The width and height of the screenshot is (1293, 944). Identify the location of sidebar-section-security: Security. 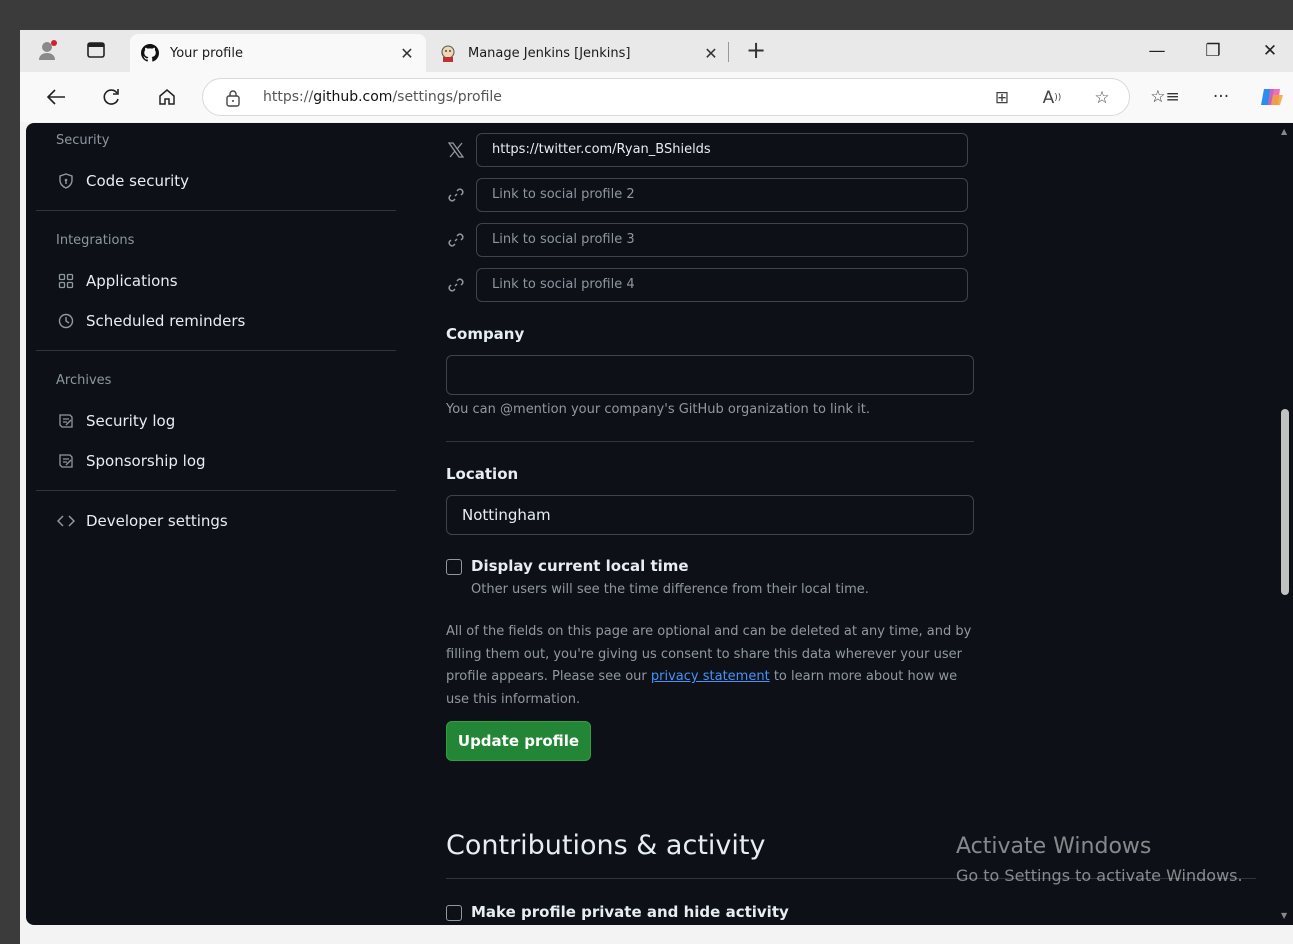
(83, 140).